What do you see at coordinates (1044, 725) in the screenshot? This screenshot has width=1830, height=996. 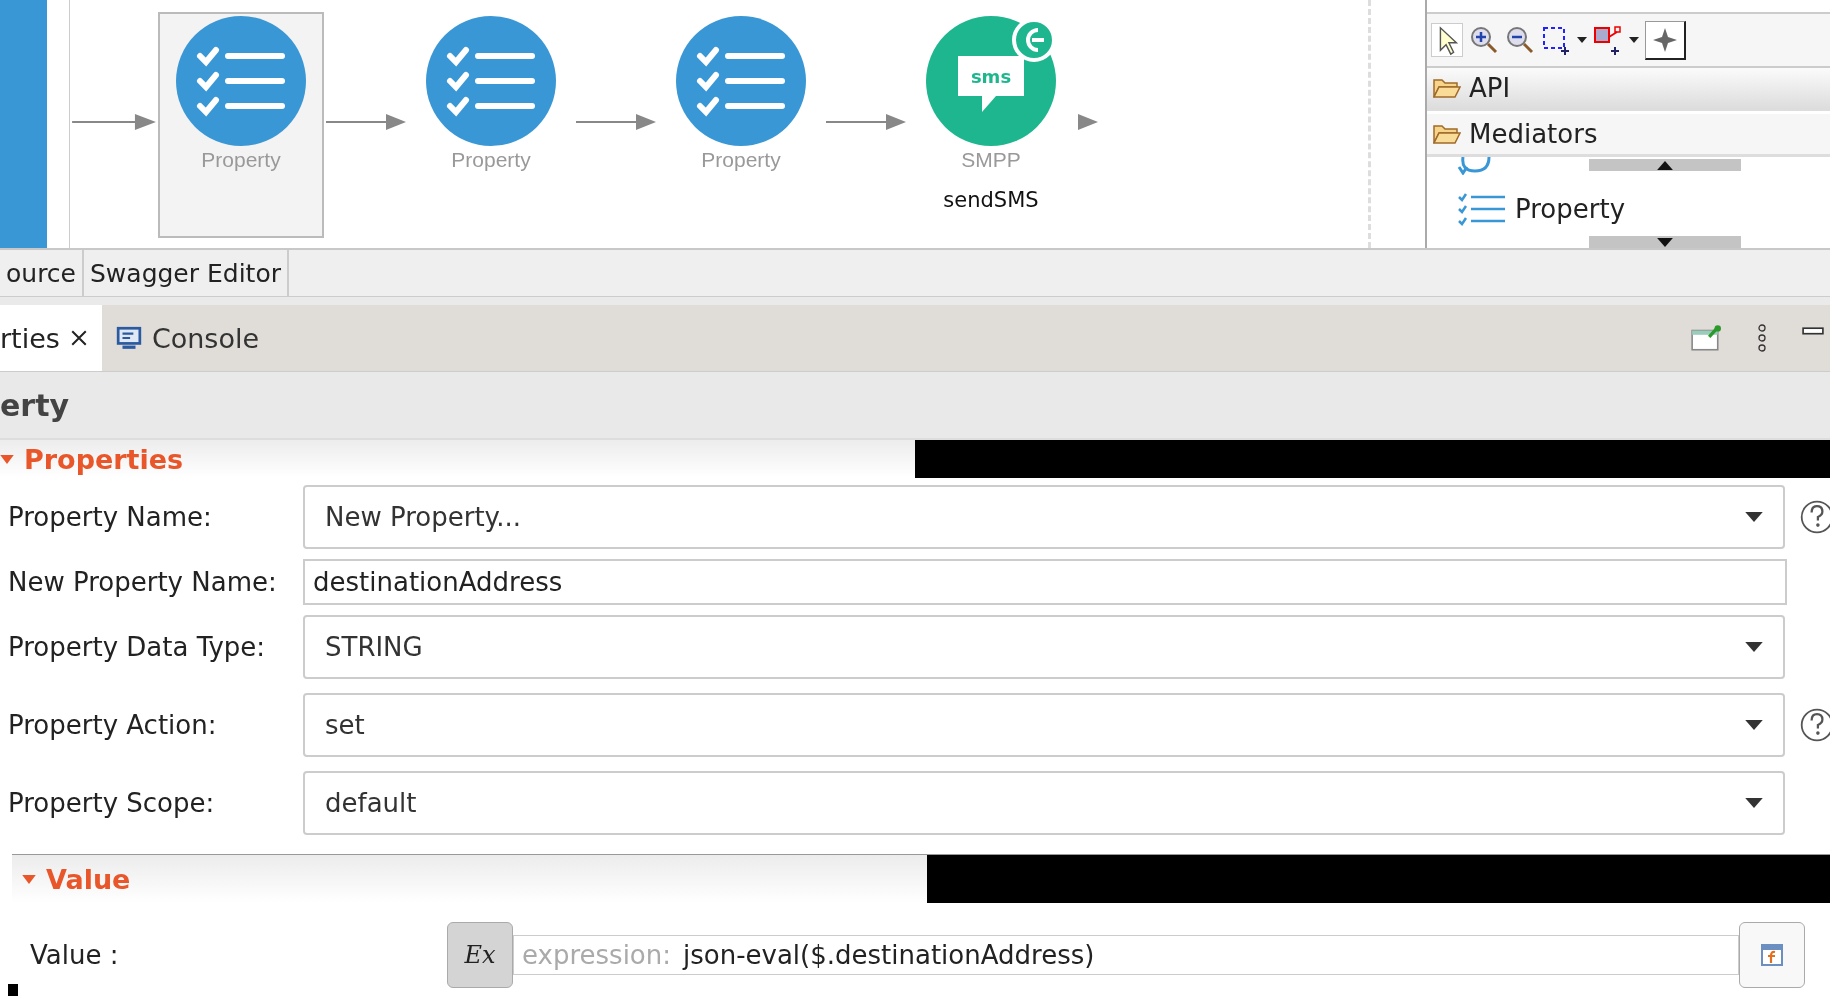 I see `dropdown-field: set` at bounding box center [1044, 725].